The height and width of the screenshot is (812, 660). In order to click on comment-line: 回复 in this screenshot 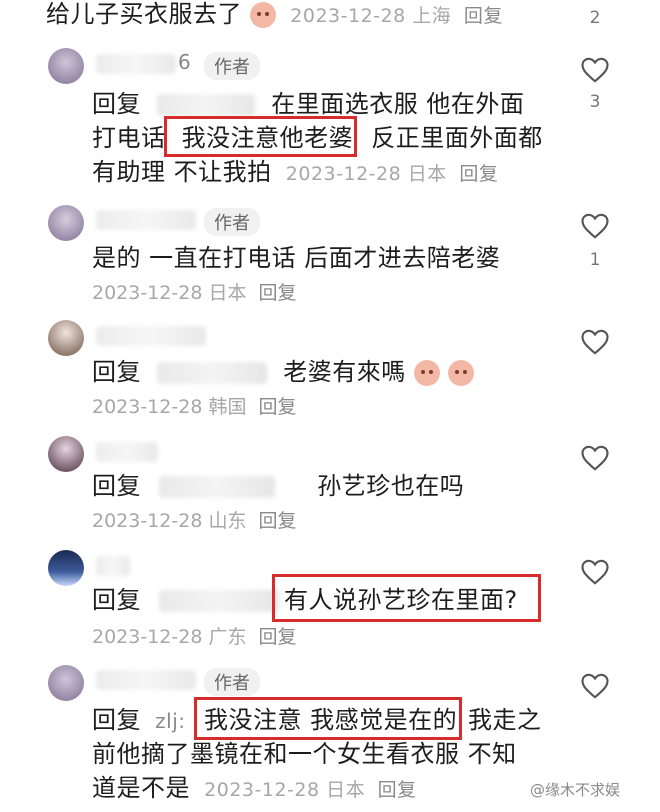, I will do `click(190, 600)`.